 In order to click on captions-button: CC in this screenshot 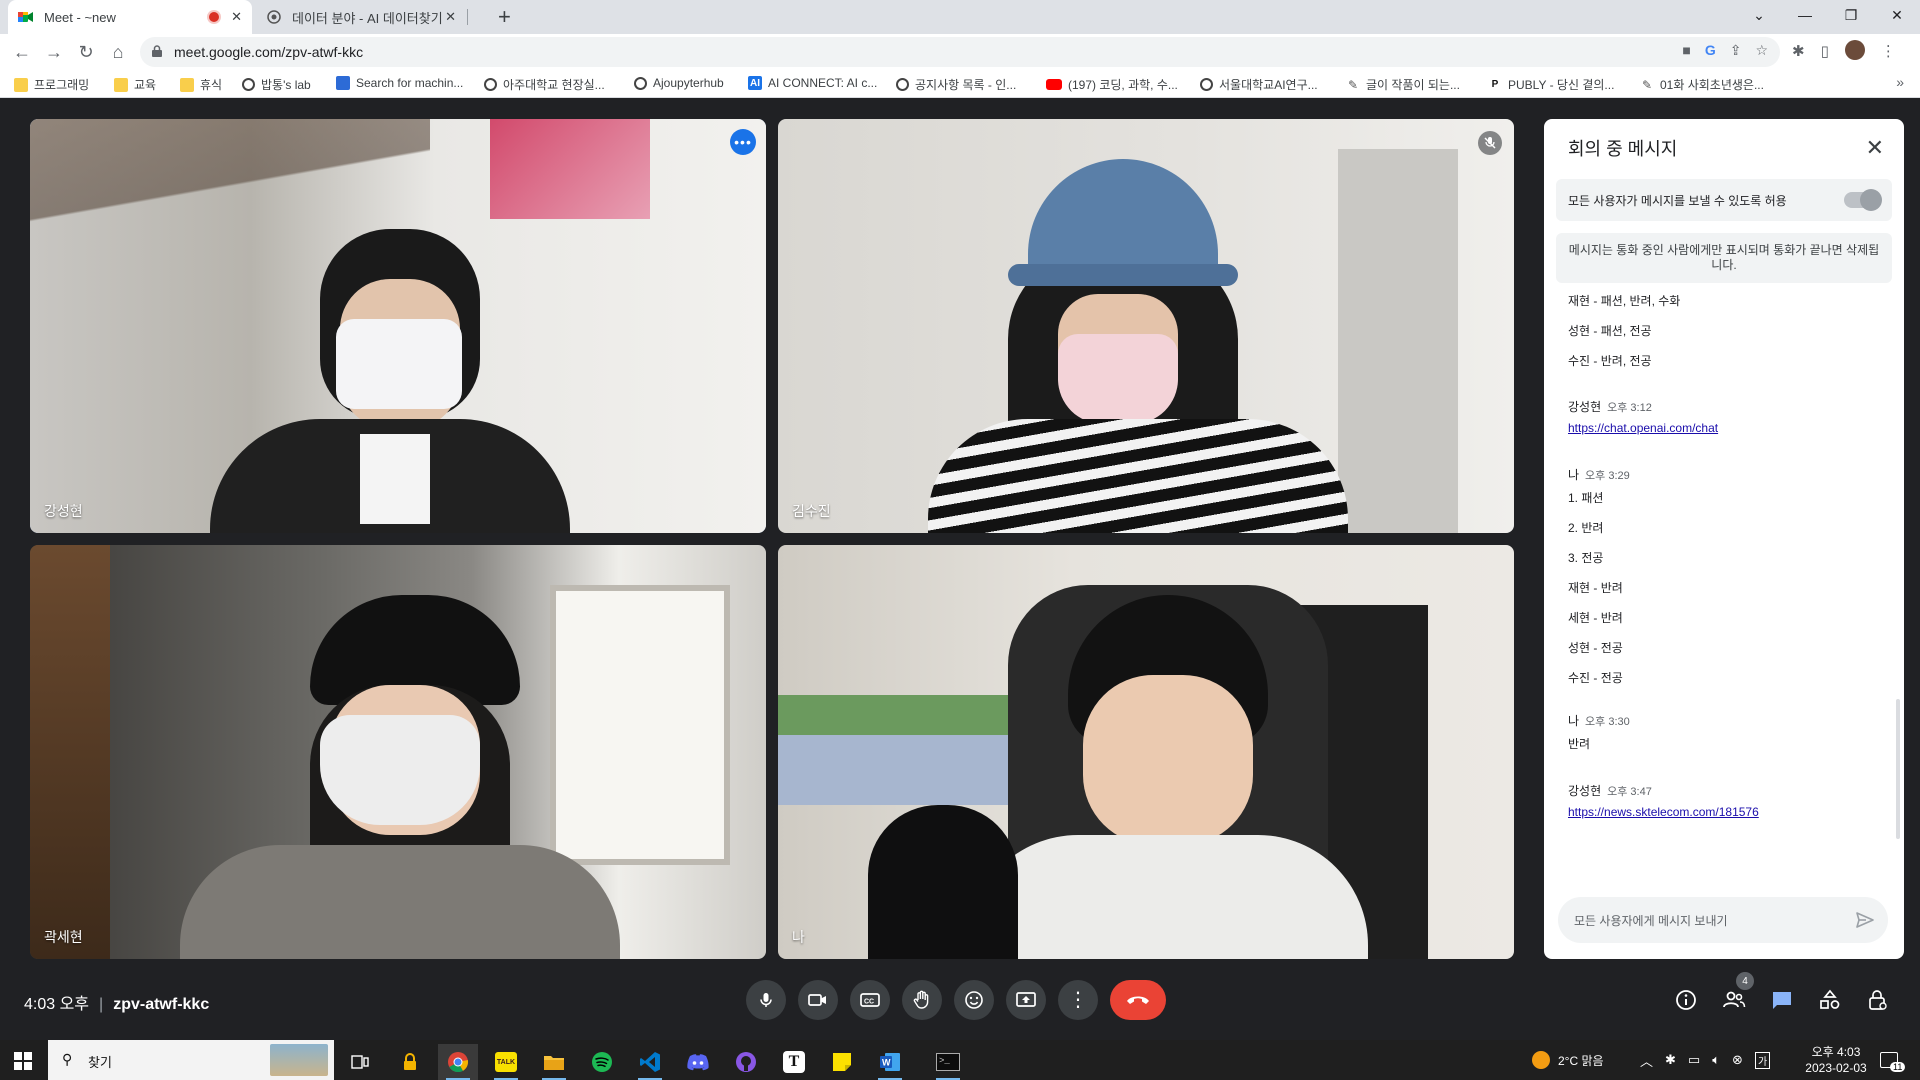, I will do `click(870, 1000)`.